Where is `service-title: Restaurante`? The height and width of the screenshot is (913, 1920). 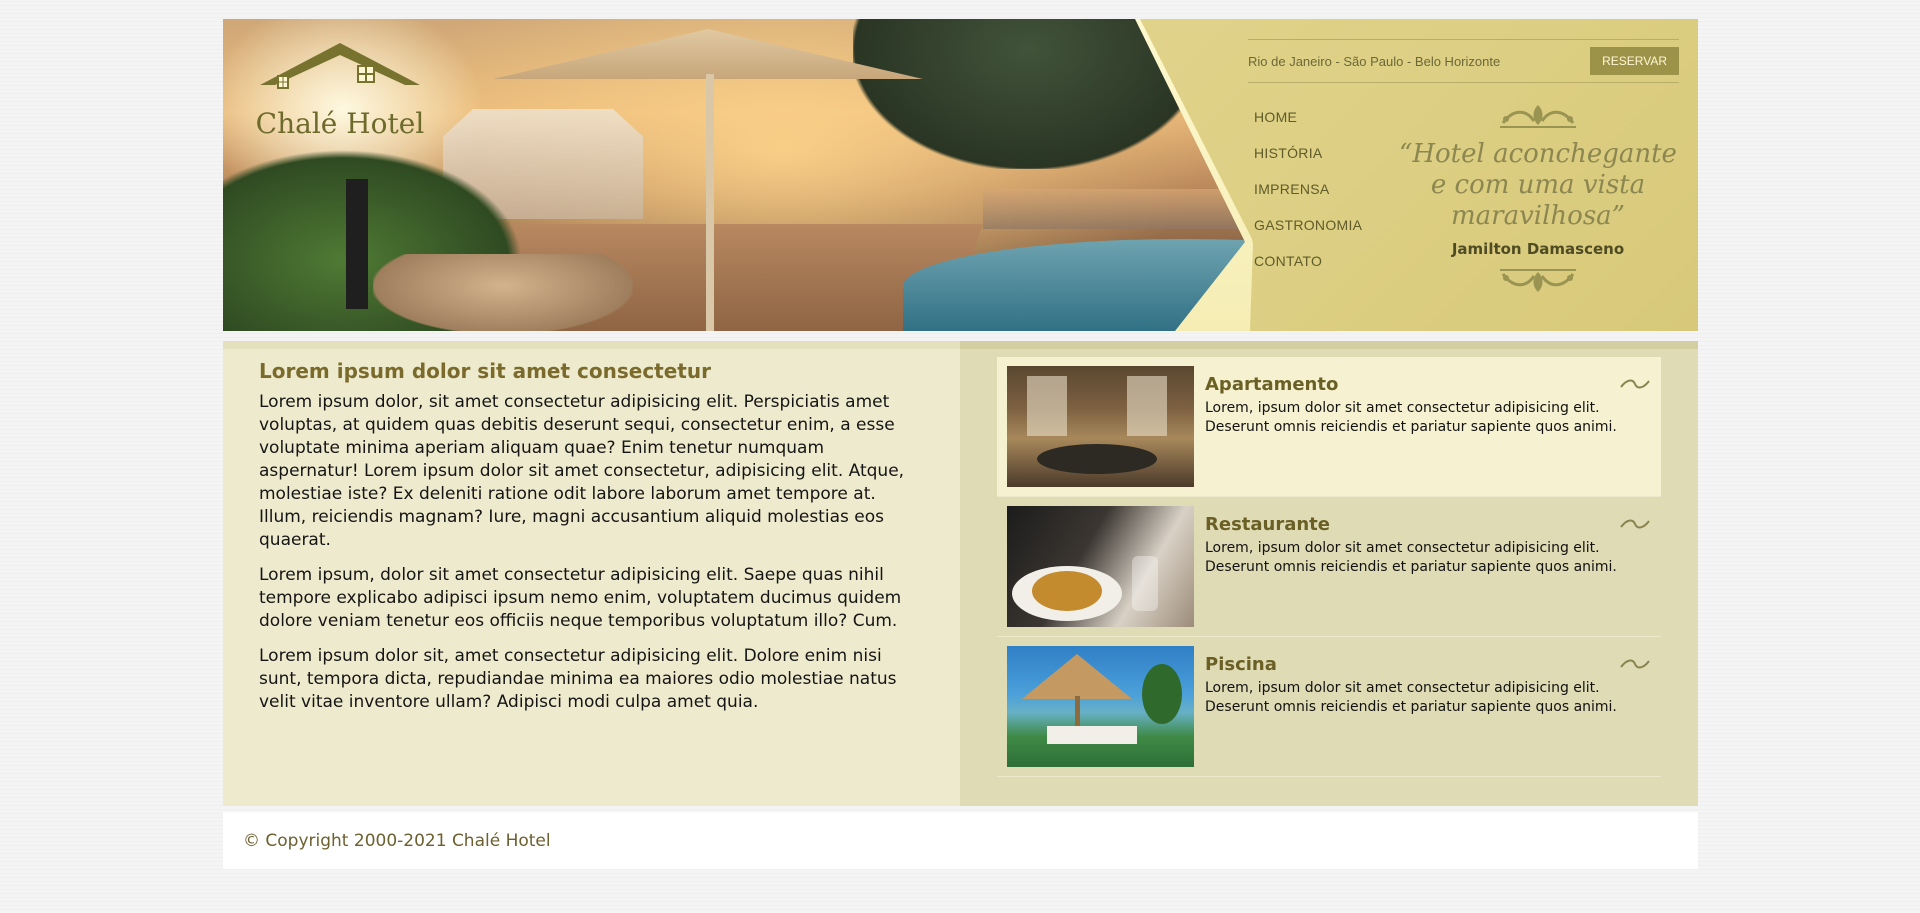 service-title: Restaurante is located at coordinates (1267, 524).